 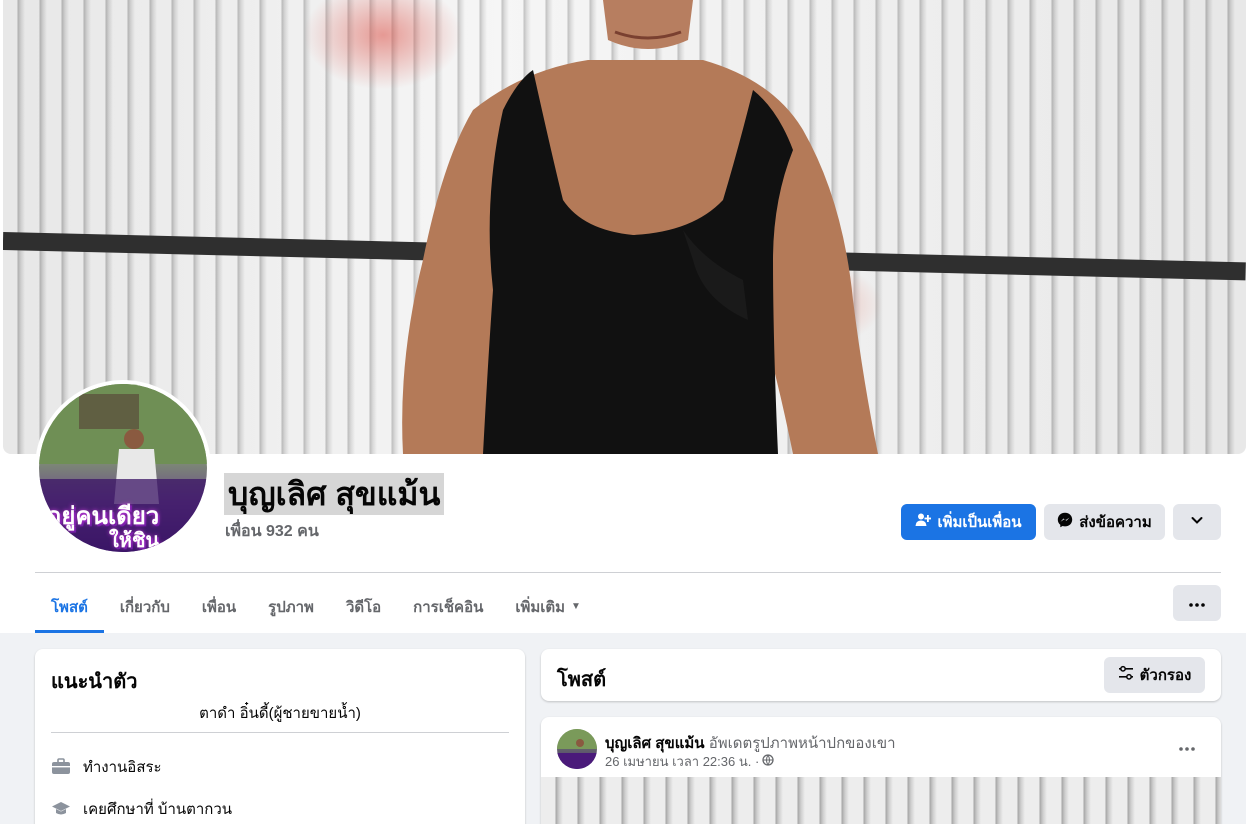 What do you see at coordinates (802, 743) in the screenshot?
I see `post-action-text: อัพเดตรูปภาพหน้าปกของเขา` at bounding box center [802, 743].